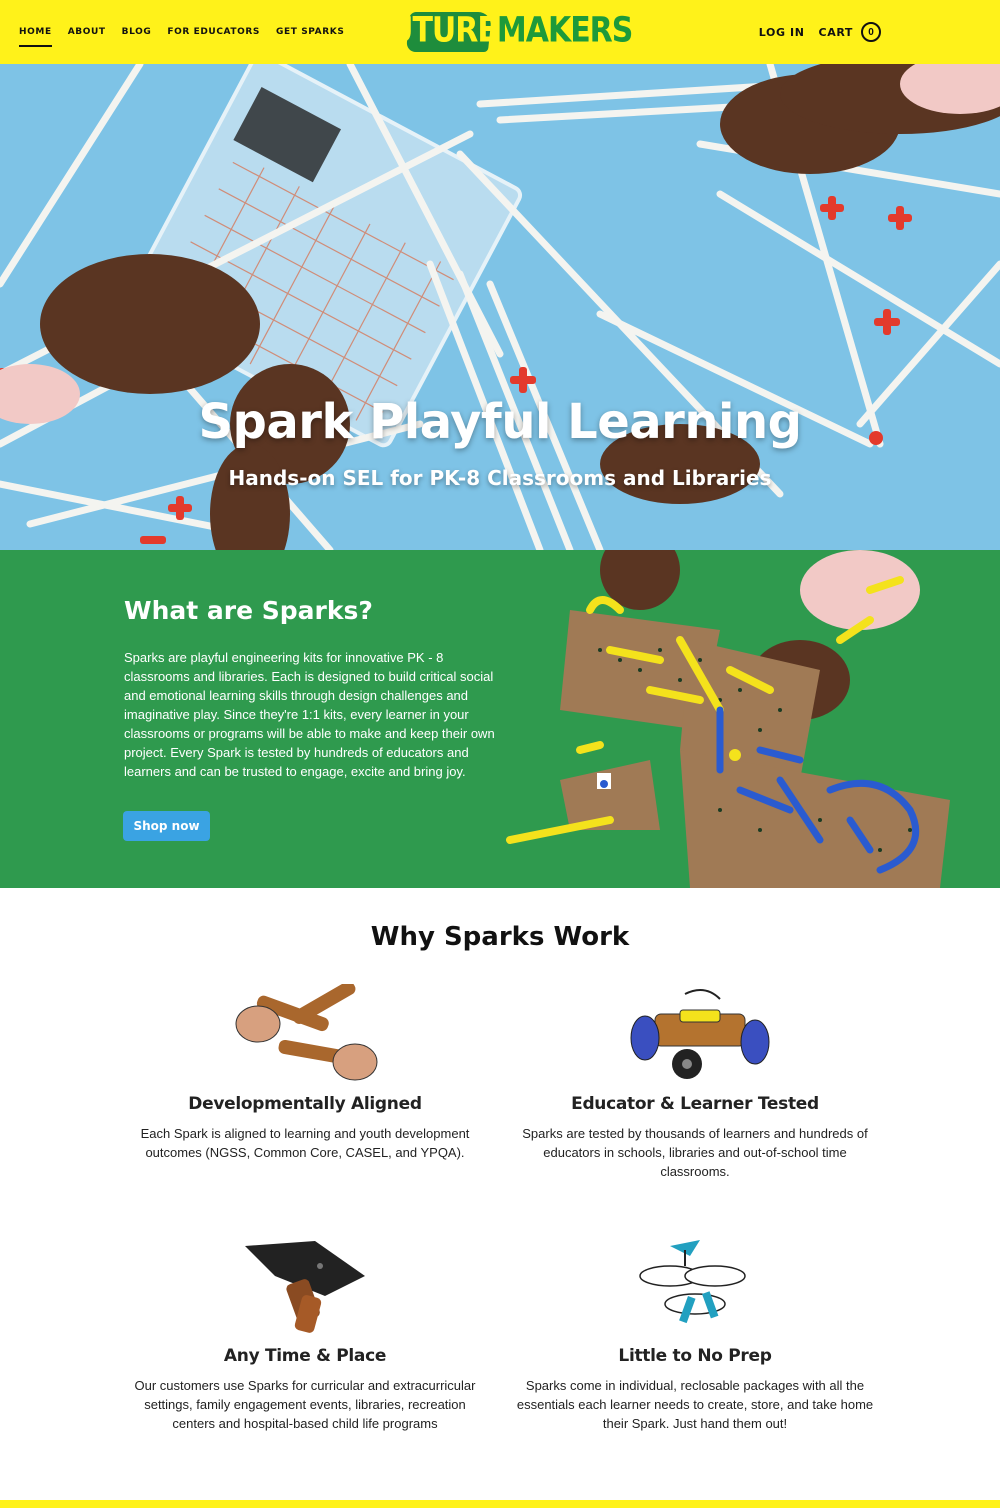 This screenshot has height=1508, width=1000. Describe the element at coordinates (500, 422) in the screenshot. I see `hero-title: Spark Playful Learning` at that location.